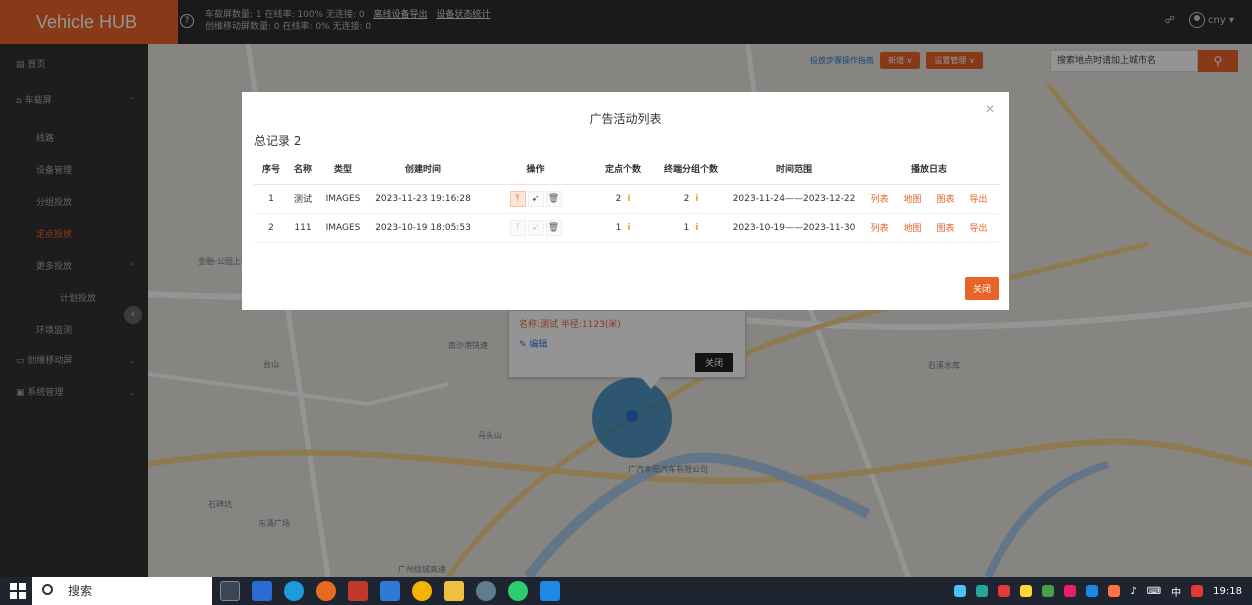  What do you see at coordinates (326, 591) in the screenshot?
I see `firefox-icon` at bounding box center [326, 591].